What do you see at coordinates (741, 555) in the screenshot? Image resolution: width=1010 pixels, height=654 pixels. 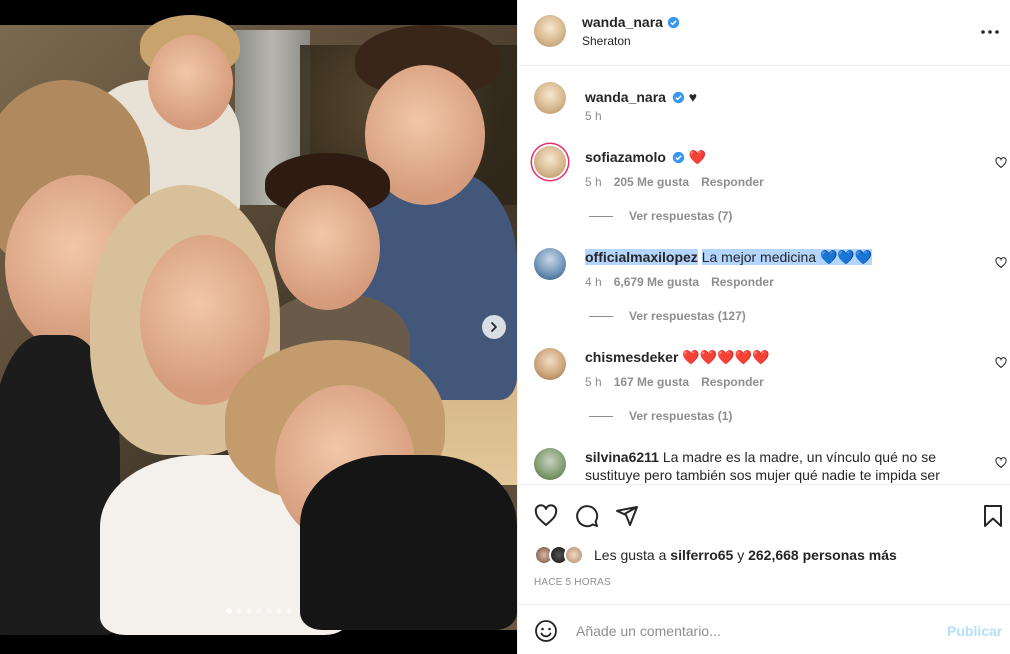 I see `likes-joiner: y` at bounding box center [741, 555].